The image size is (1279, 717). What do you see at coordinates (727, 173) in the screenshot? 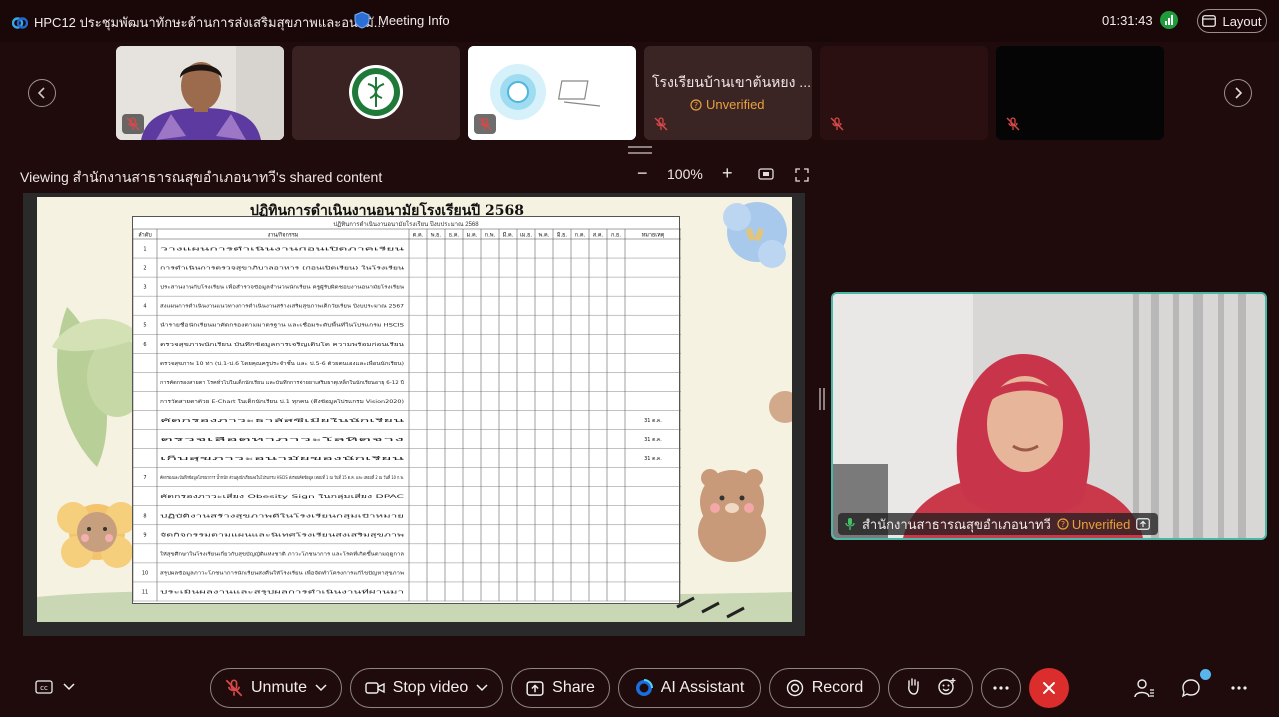
I see `zoom-in-button: +` at bounding box center [727, 173].